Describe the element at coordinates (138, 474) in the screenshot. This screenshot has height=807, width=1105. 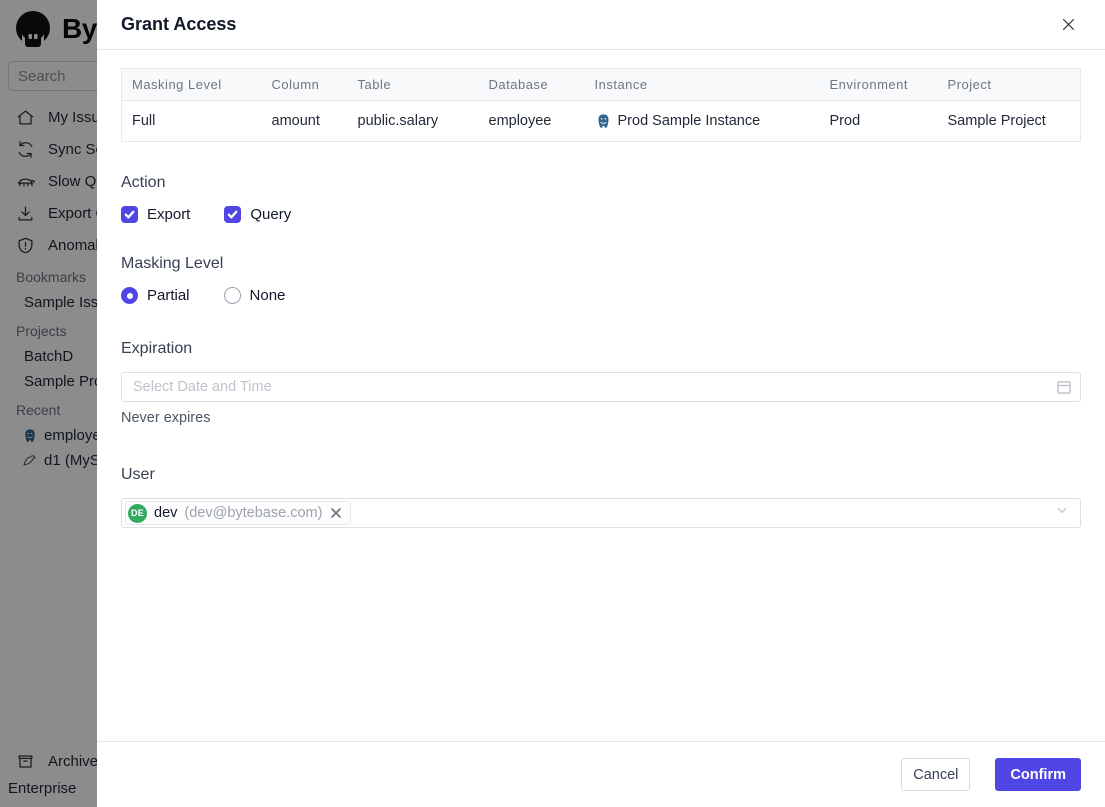
I see `user-heading: User` at that location.